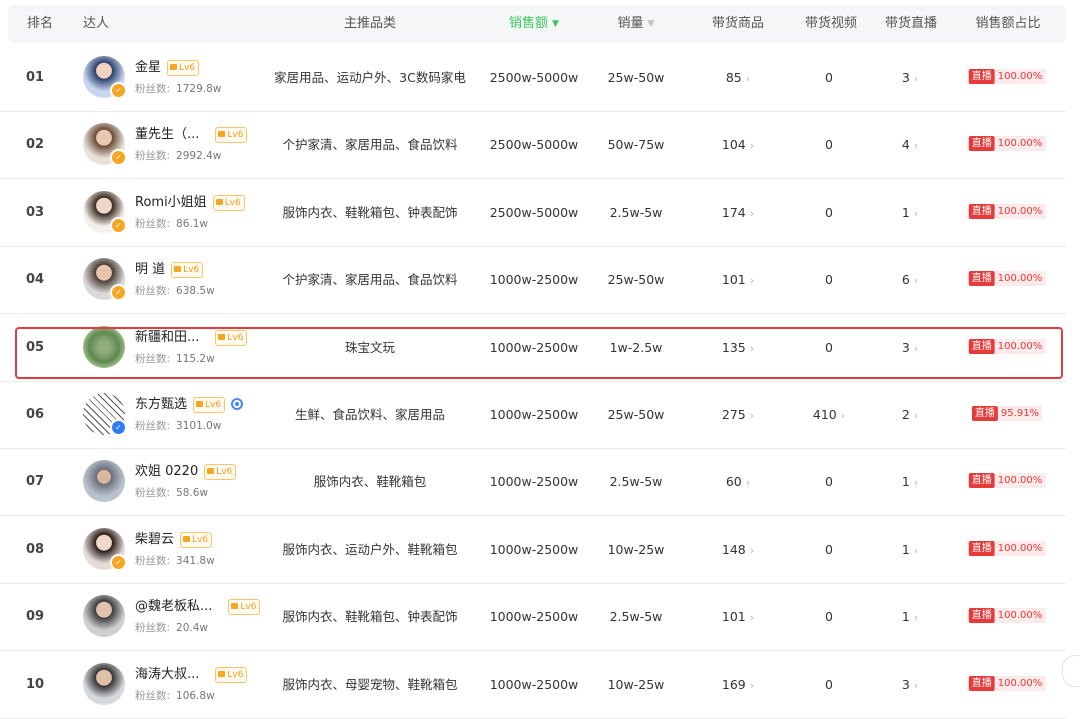 The image size is (1080, 719). What do you see at coordinates (738, 414) in the screenshot?
I see `products-count-link: 275 ›` at bounding box center [738, 414].